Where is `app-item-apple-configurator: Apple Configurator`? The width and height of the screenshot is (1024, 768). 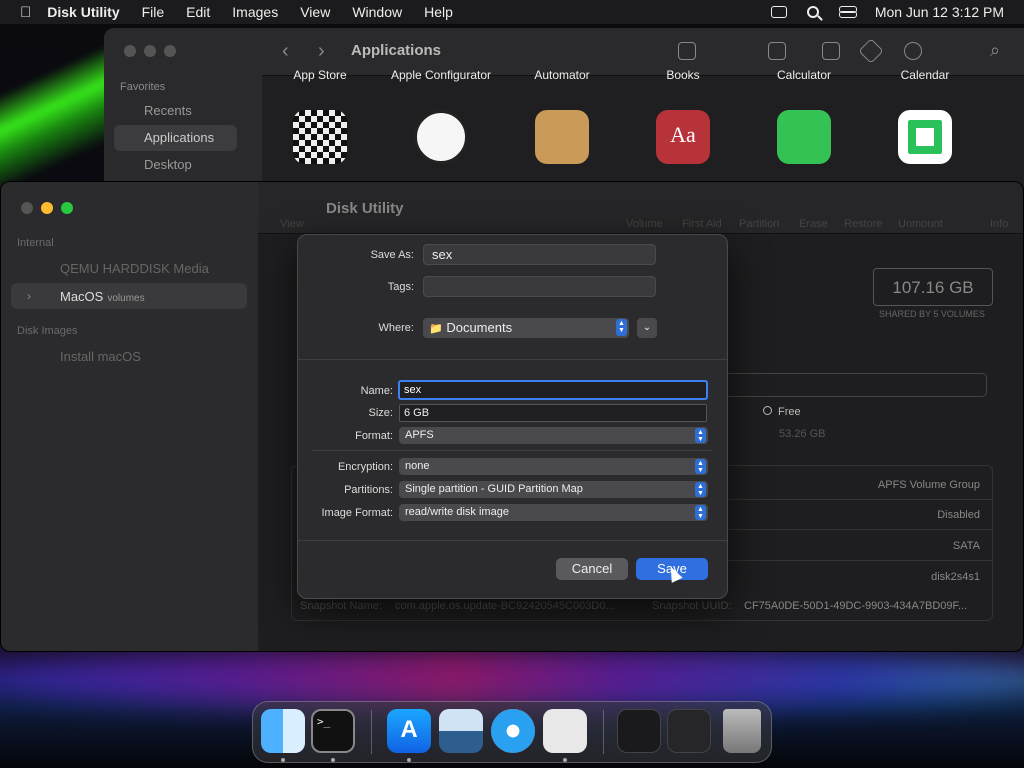 app-item-apple-configurator: Apple Configurator is located at coordinates (441, 116).